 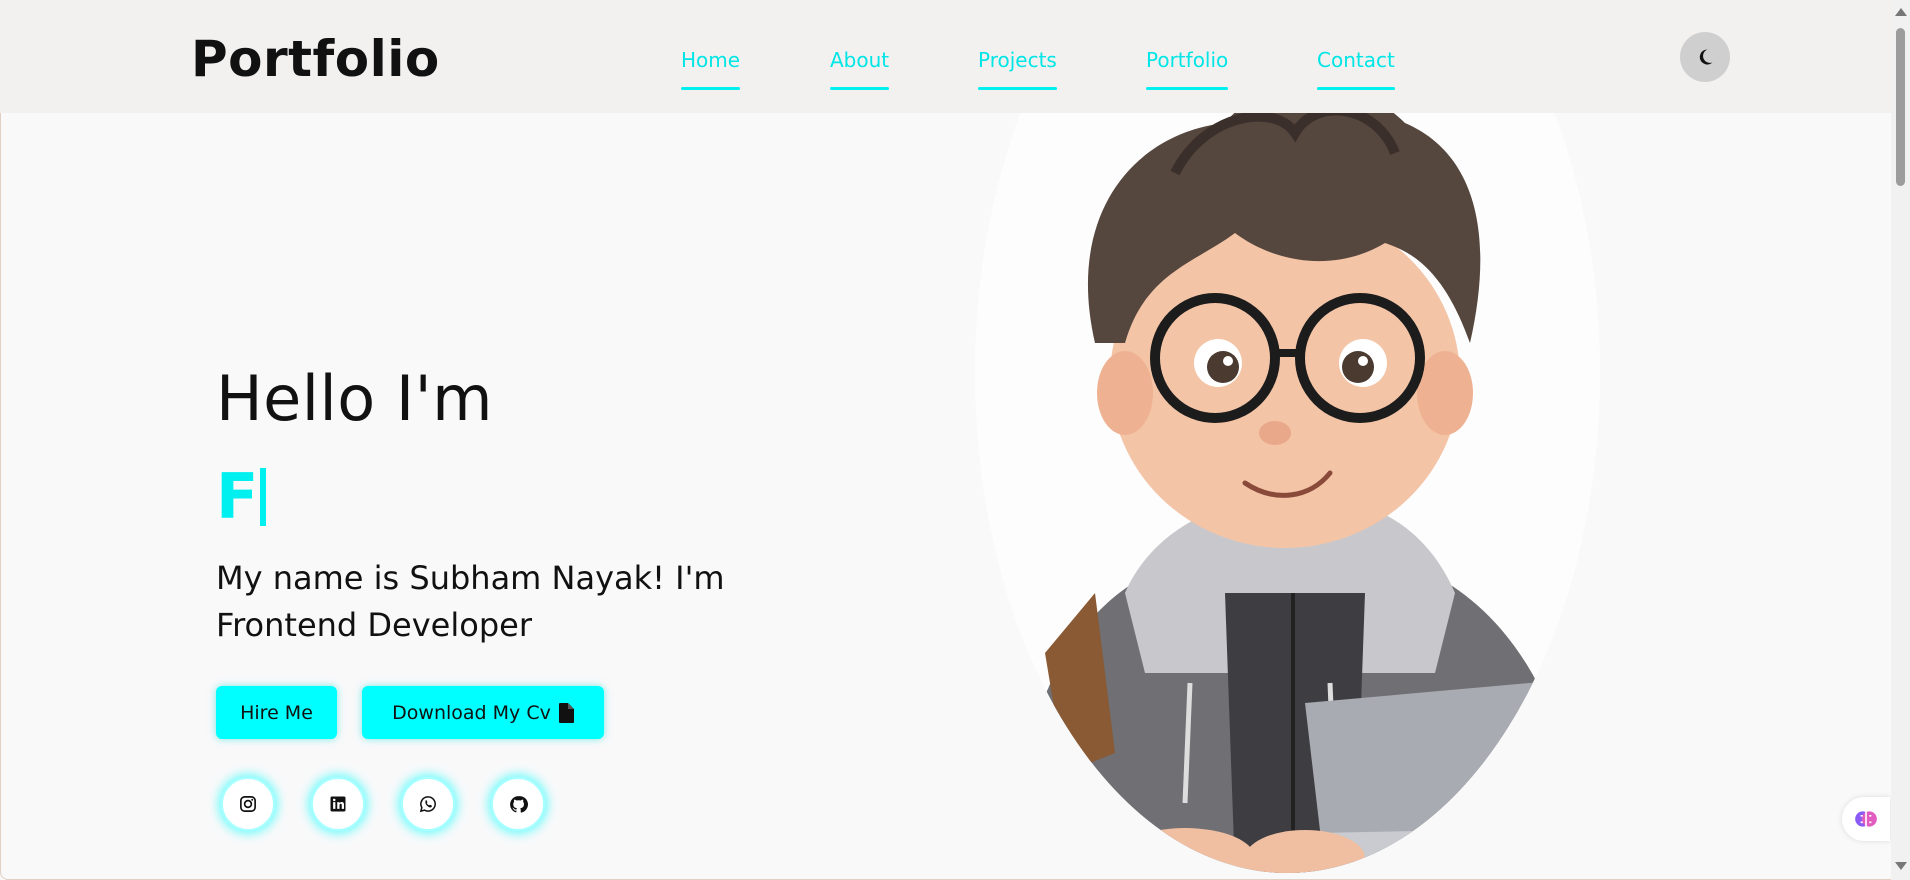 I want to click on theme-toggle-button, so click(x=1705, y=57).